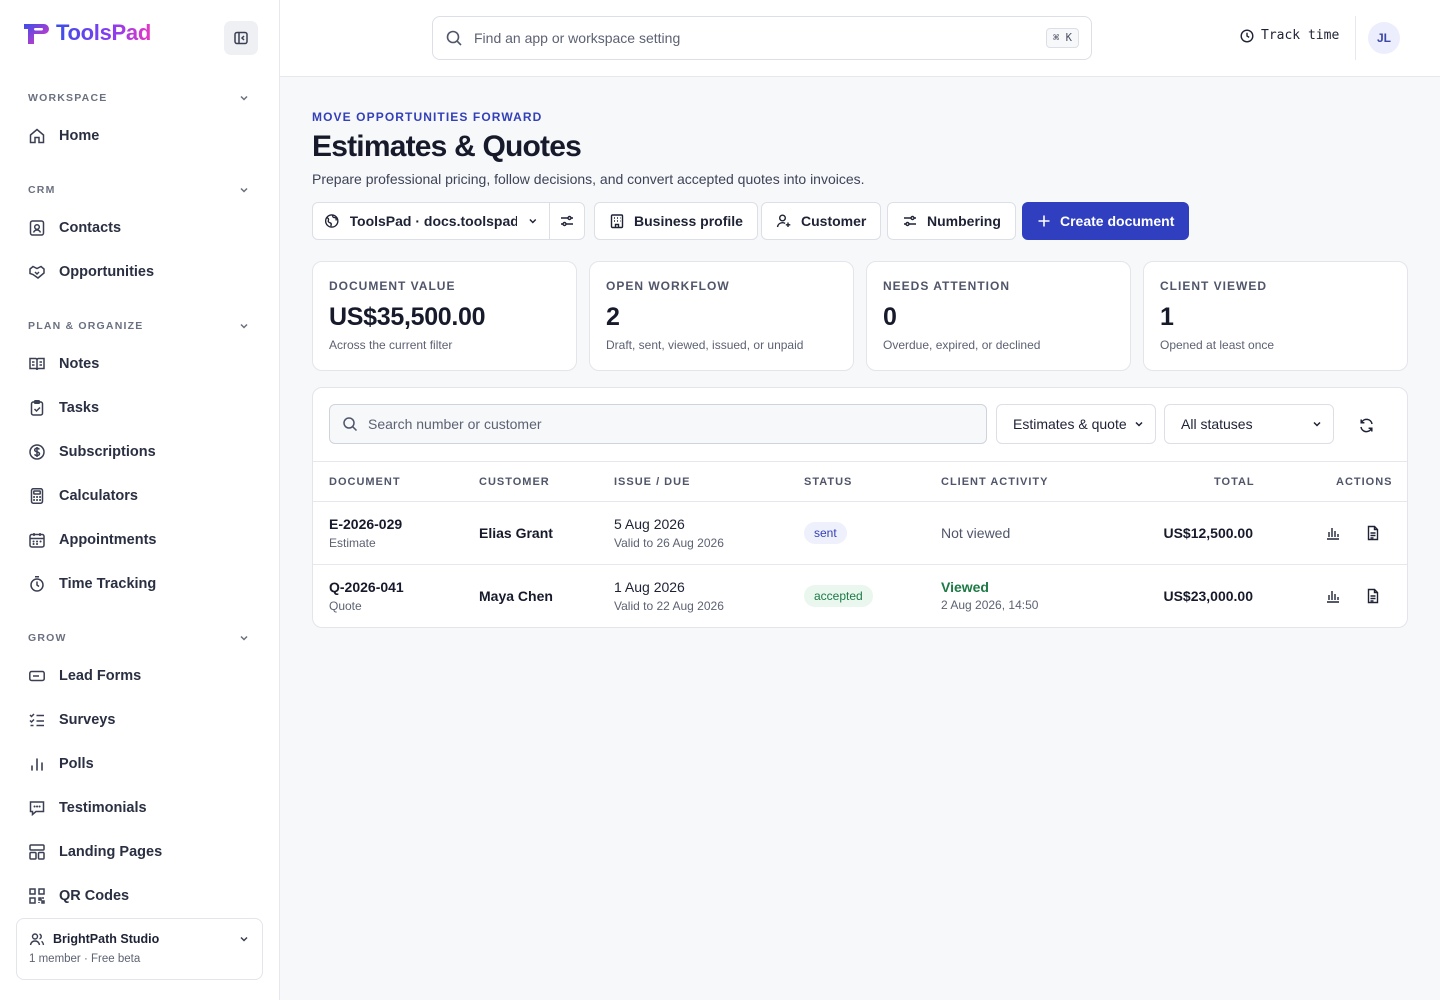 The width and height of the screenshot is (1440, 1000). What do you see at coordinates (676, 221) in the screenshot?
I see `business-profile-button: Business profile` at bounding box center [676, 221].